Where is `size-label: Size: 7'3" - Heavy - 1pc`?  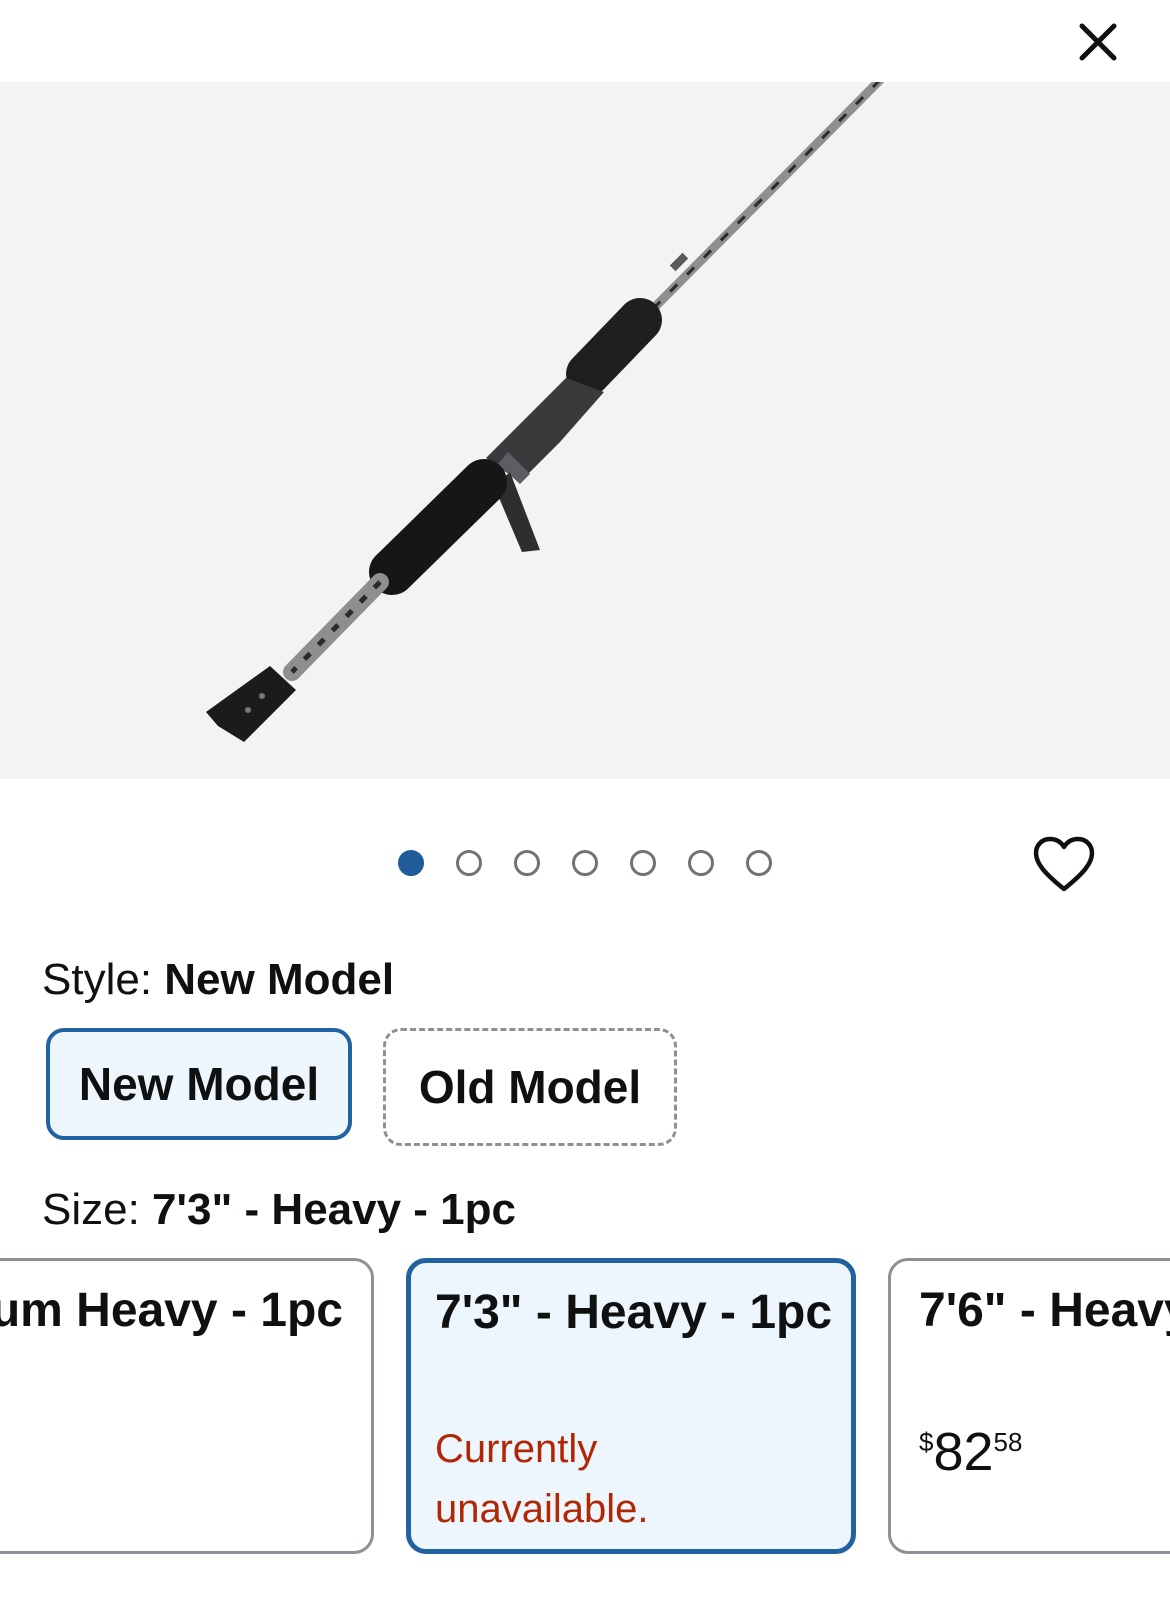
size-label: Size: 7'3" - Heavy - 1pc is located at coordinates (279, 1209).